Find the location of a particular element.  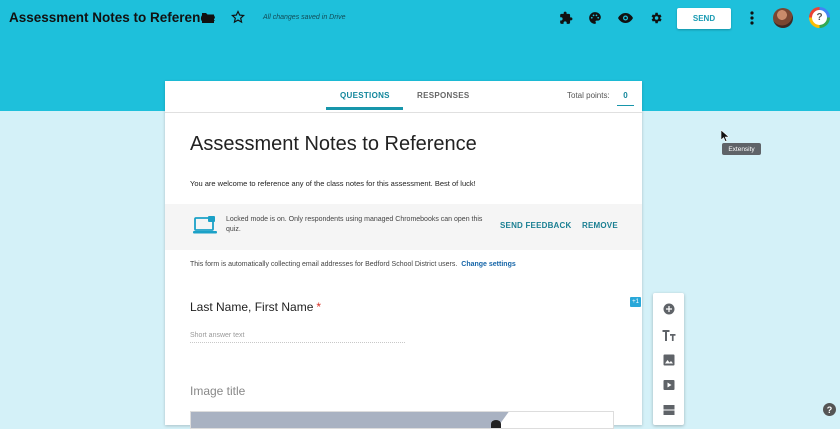

help-icon: ? is located at coordinates (829, 409).